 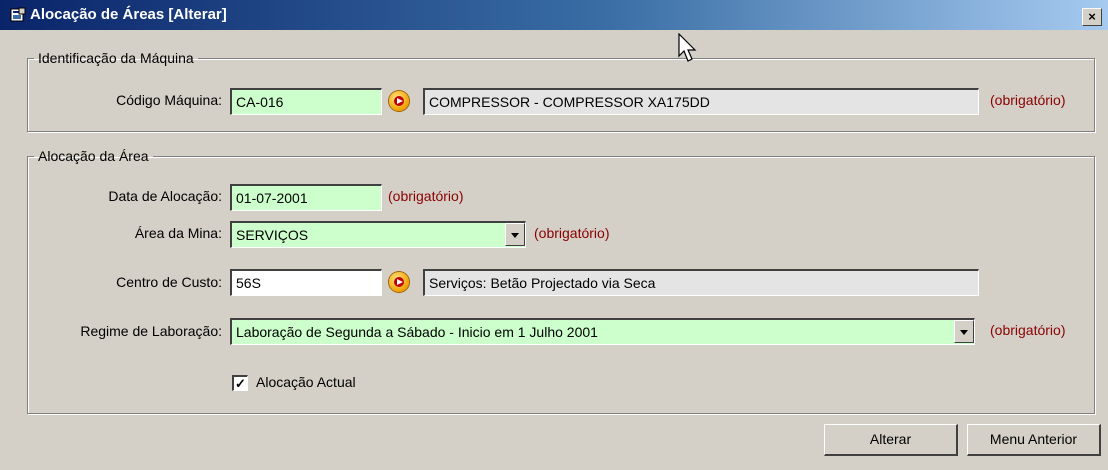 What do you see at coordinates (891, 440) in the screenshot?
I see `alter-button: Alterar` at bounding box center [891, 440].